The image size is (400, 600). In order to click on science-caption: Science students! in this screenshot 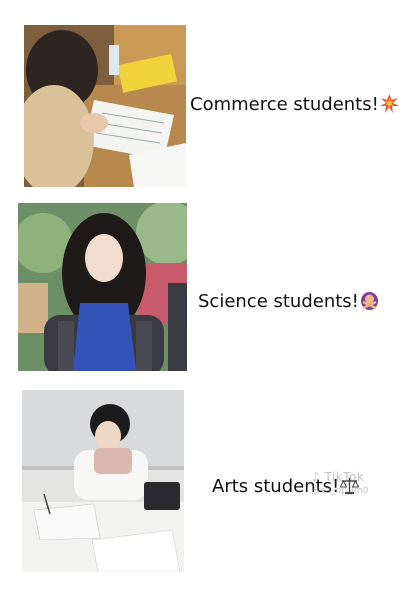, I will do `click(288, 301)`.